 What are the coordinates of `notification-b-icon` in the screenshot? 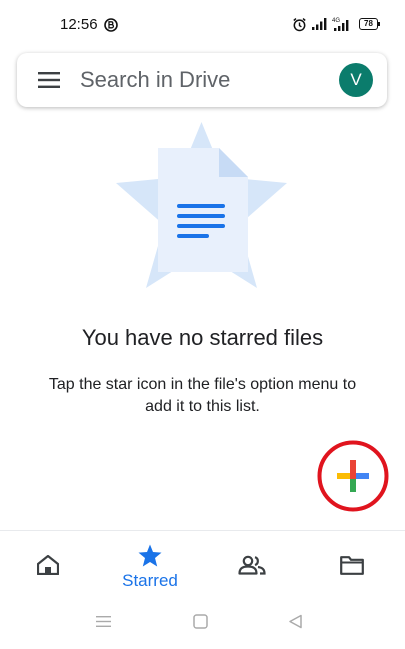 It's located at (111, 25).